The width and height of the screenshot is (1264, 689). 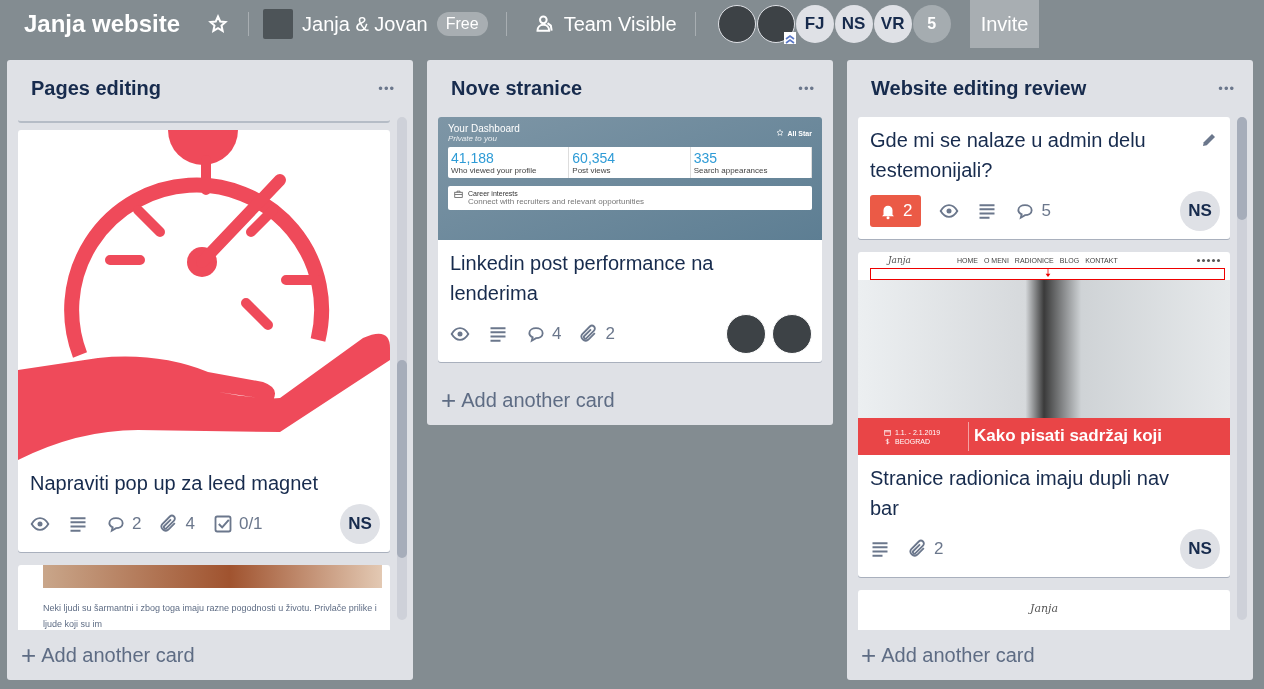 I want to click on card: Gde mi se nalaze u admin delu testemonijali? 2 5 NS, so click(x=1044, y=178).